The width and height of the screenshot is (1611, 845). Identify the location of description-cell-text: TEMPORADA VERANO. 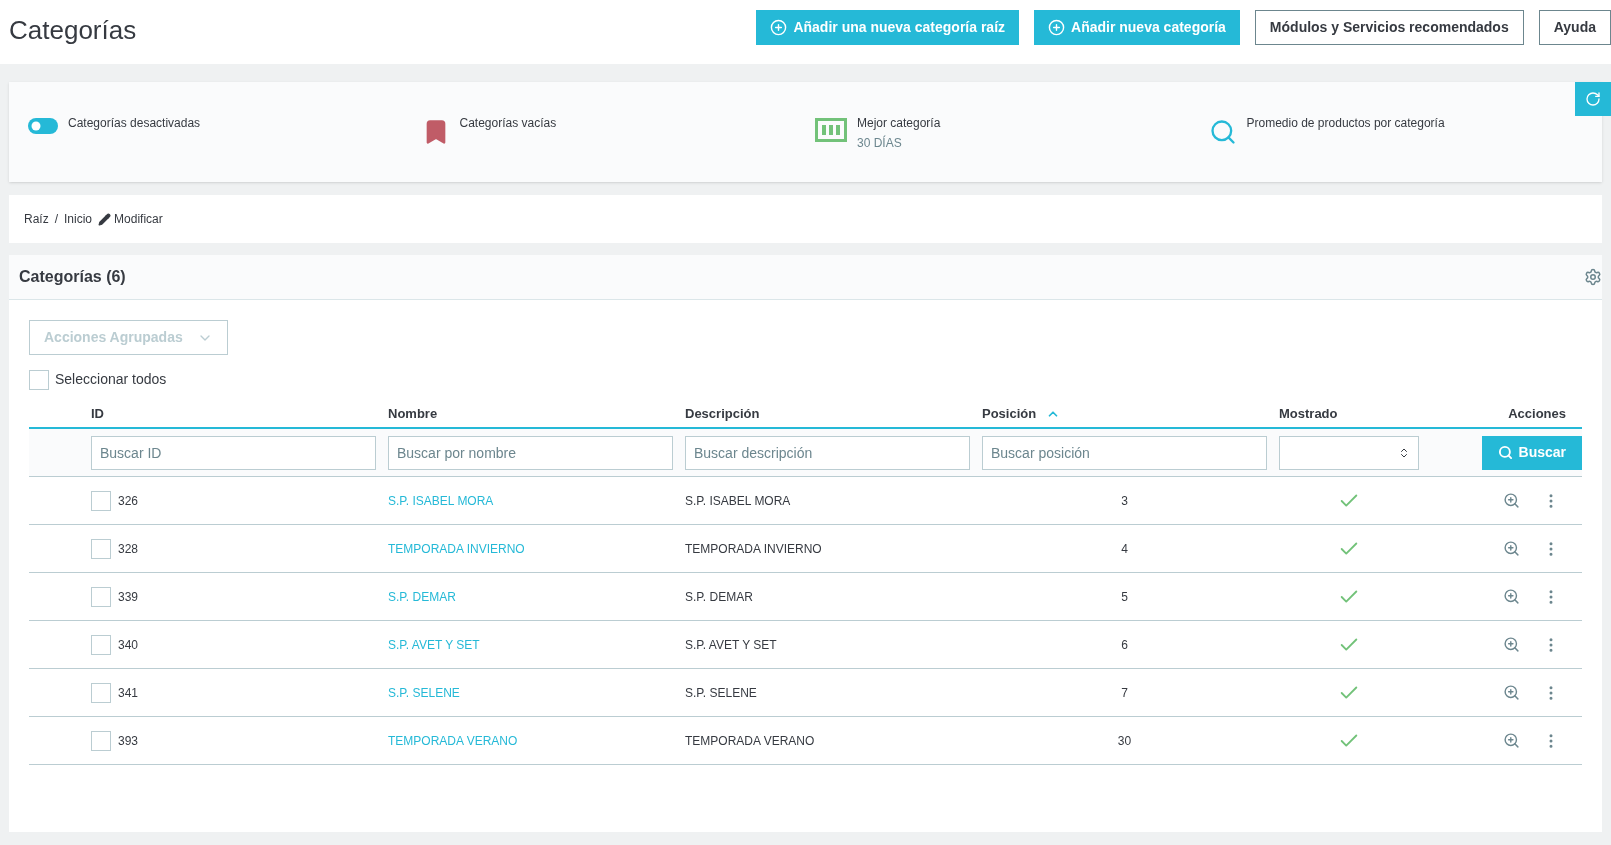
(750, 741).